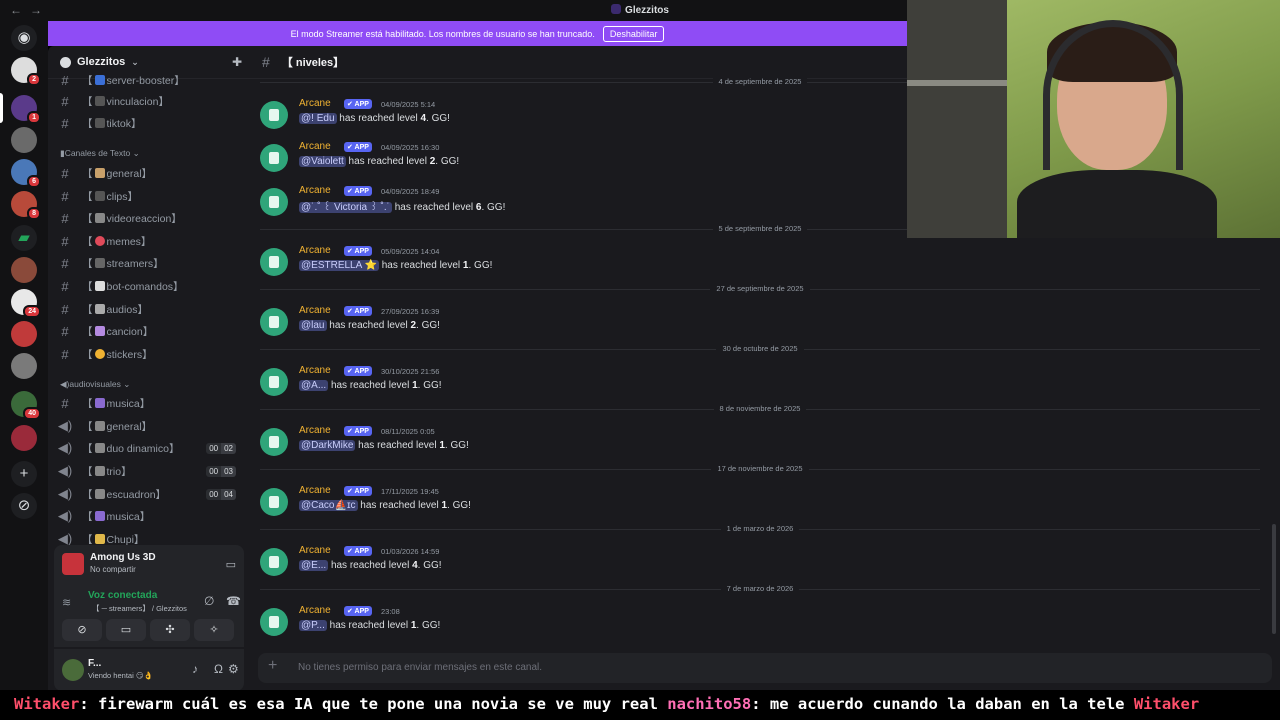 The width and height of the screenshot is (1280, 720). What do you see at coordinates (358, 551) in the screenshot?
I see `app-badge: ✔ APP` at bounding box center [358, 551].